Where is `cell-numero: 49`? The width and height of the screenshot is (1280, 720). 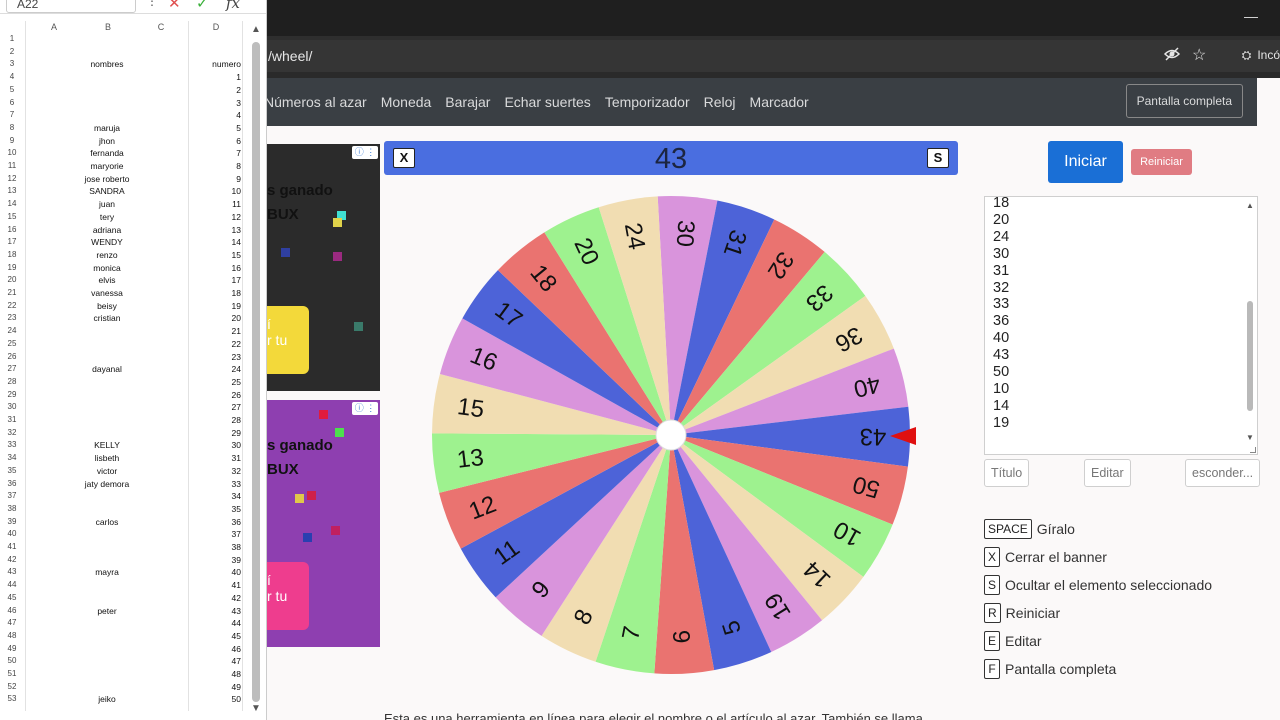
cell-numero: 49 is located at coordinates (215, 687).